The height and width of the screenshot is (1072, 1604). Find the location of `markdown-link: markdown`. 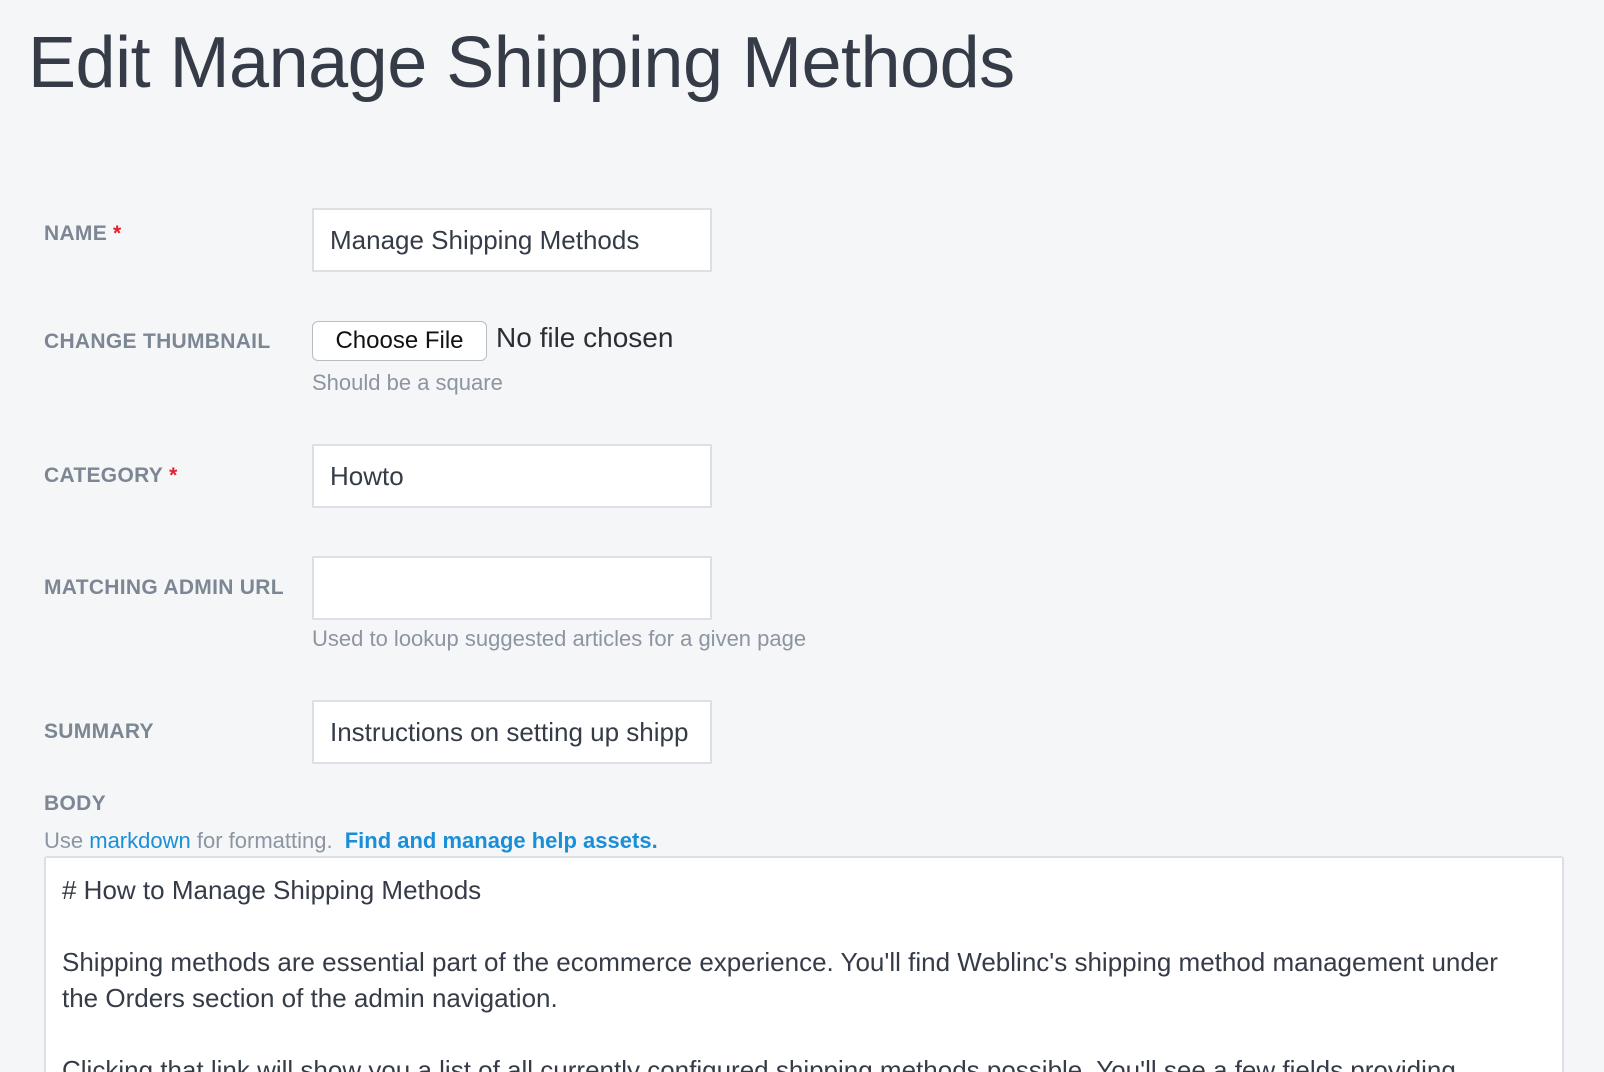

markdown-link: markdown is located at coordinates (139, 840).